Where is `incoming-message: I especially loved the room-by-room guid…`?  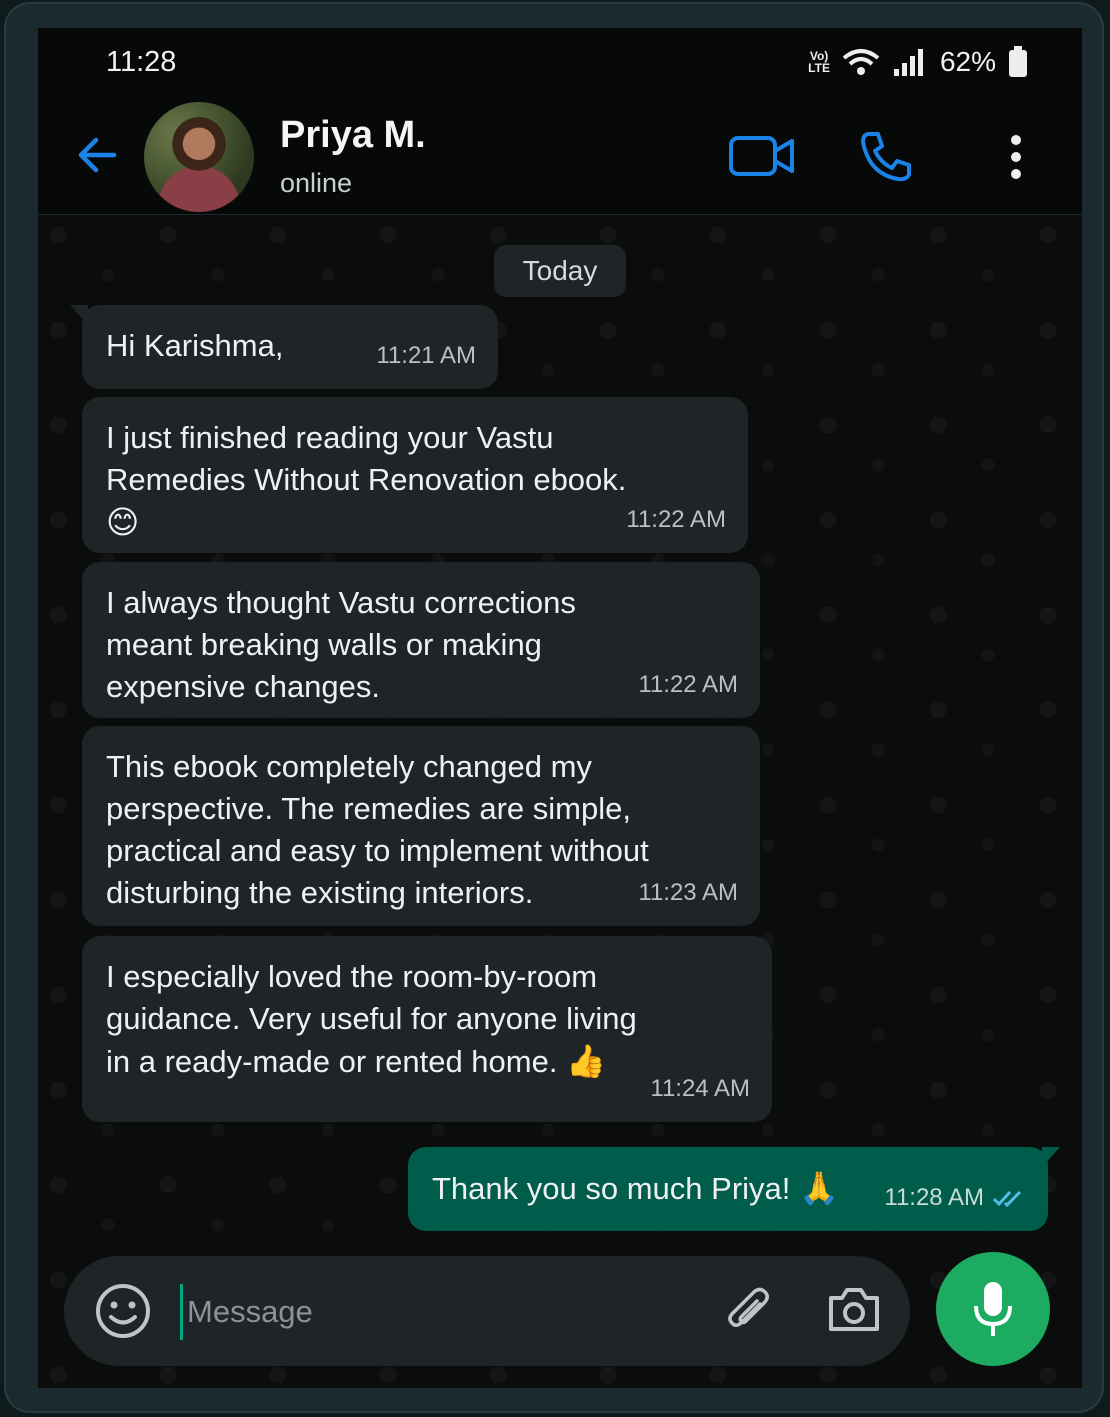 incoming-message: I especially loved the room-by-room guid… is located at coordinates (427, 1029).